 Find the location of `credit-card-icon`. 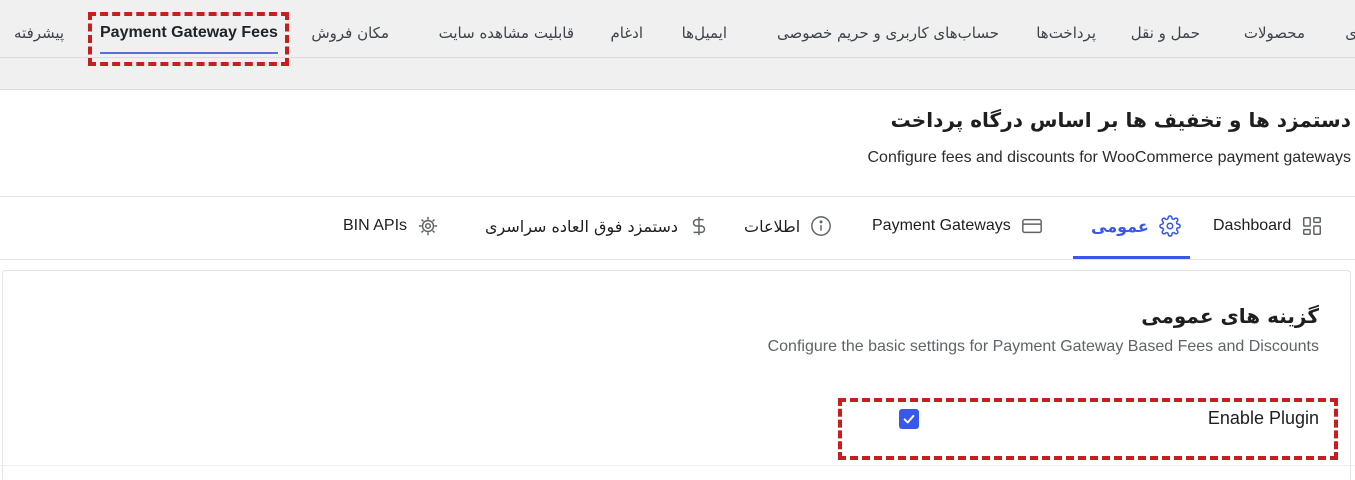

credit-card-icon is located at coordinates (1031, 226).